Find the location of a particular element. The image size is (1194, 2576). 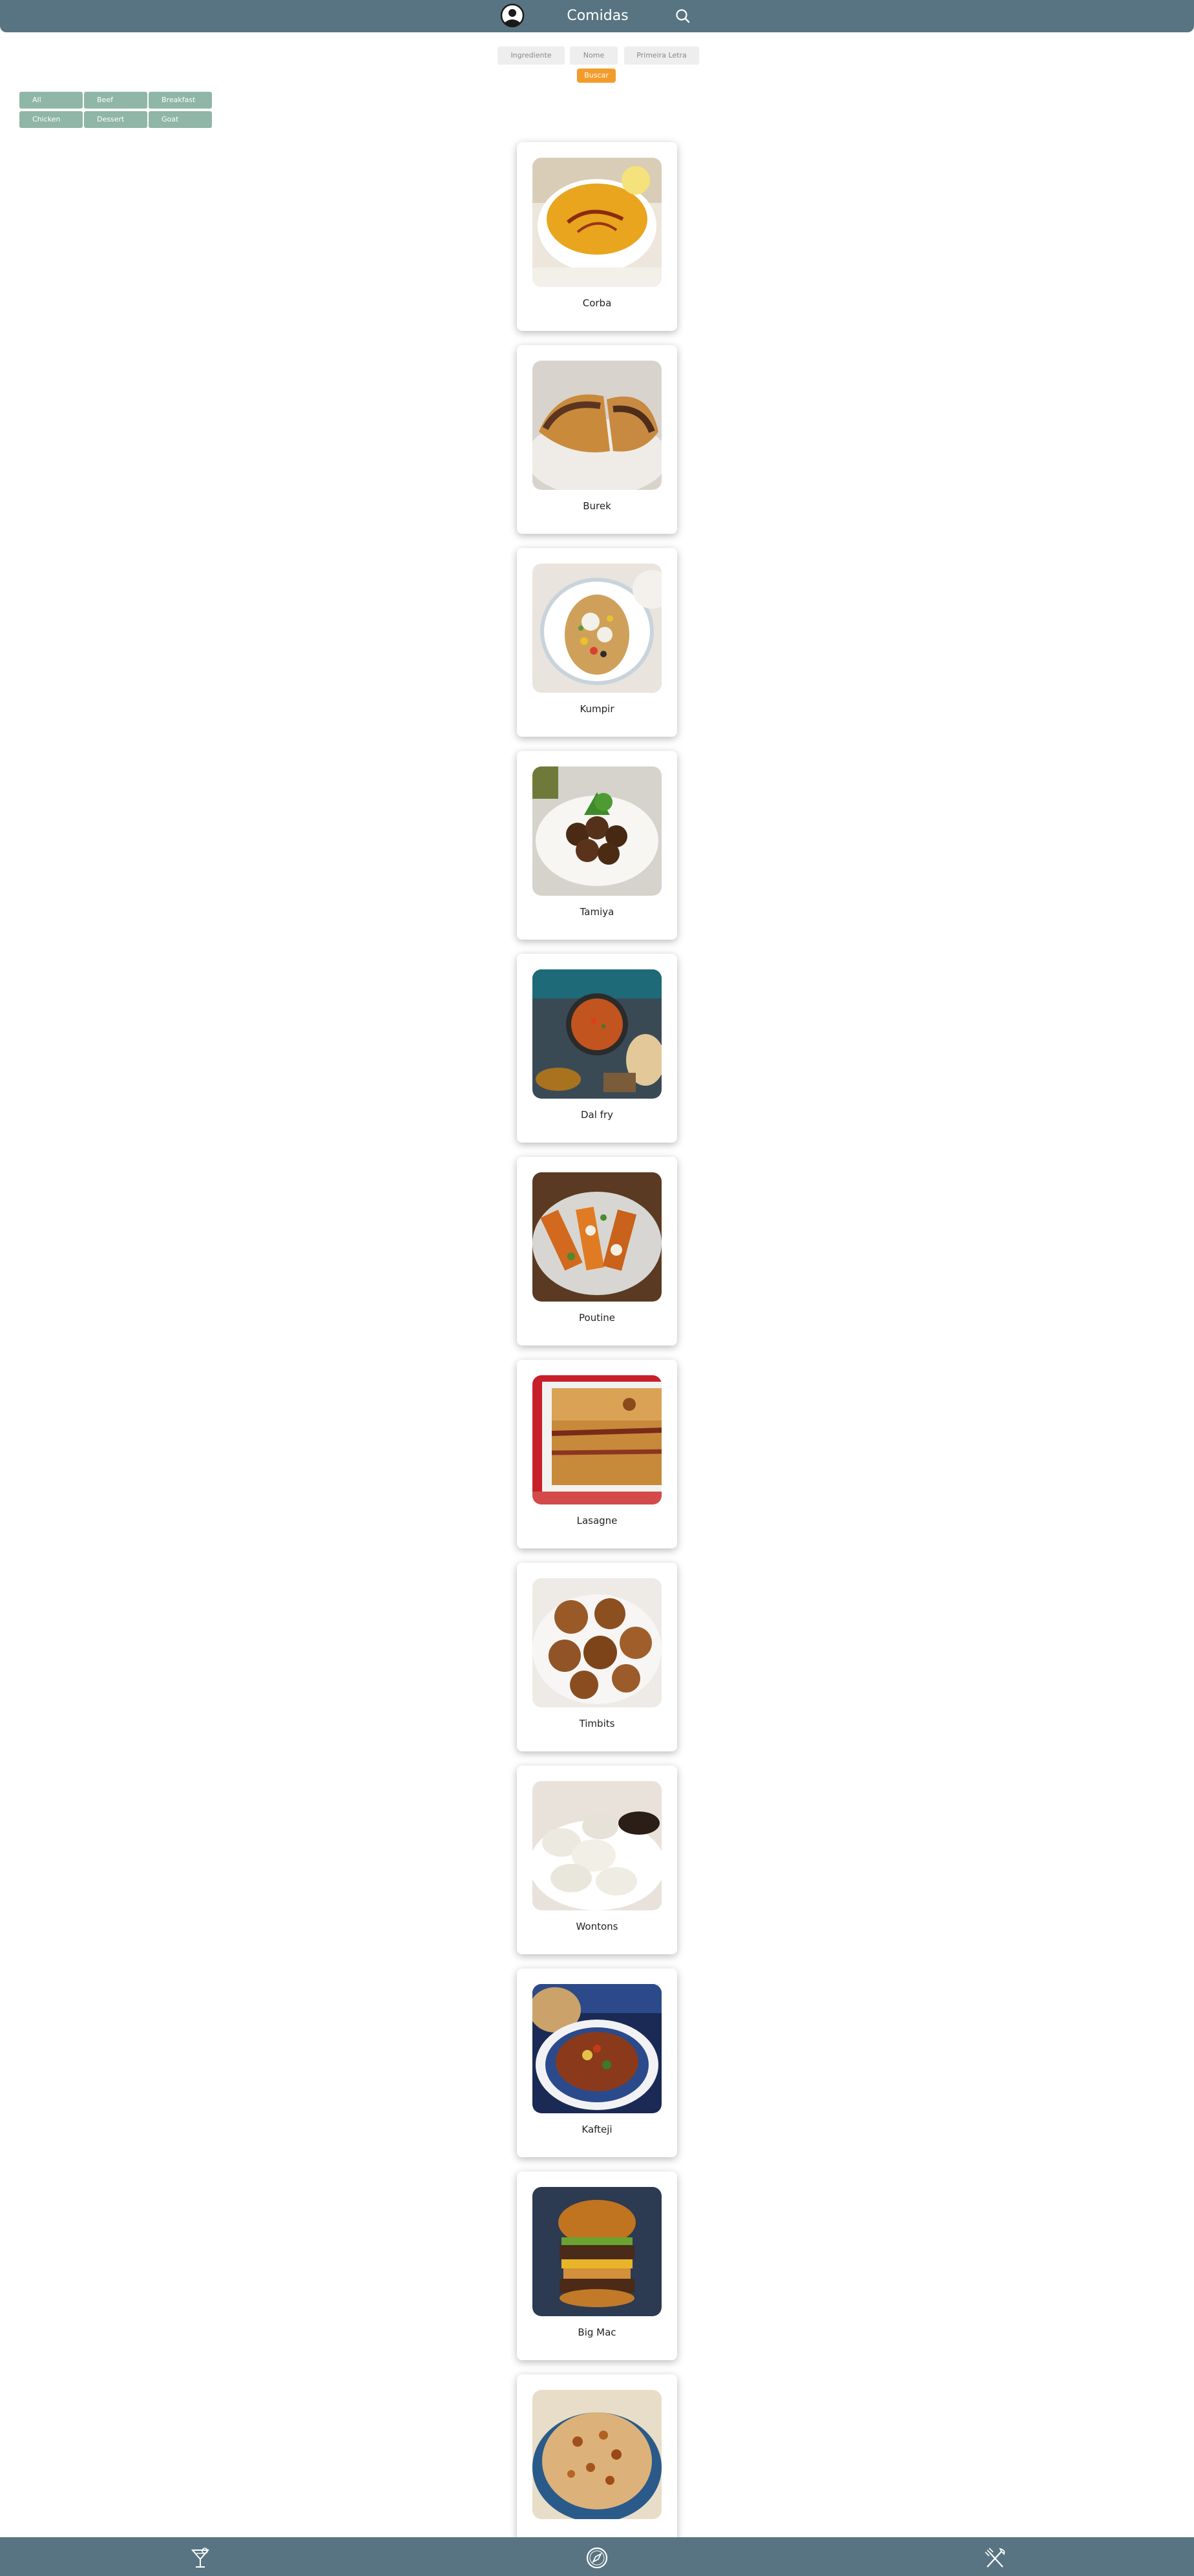

header-bar: Comidas is located at coordinates (597, 16).